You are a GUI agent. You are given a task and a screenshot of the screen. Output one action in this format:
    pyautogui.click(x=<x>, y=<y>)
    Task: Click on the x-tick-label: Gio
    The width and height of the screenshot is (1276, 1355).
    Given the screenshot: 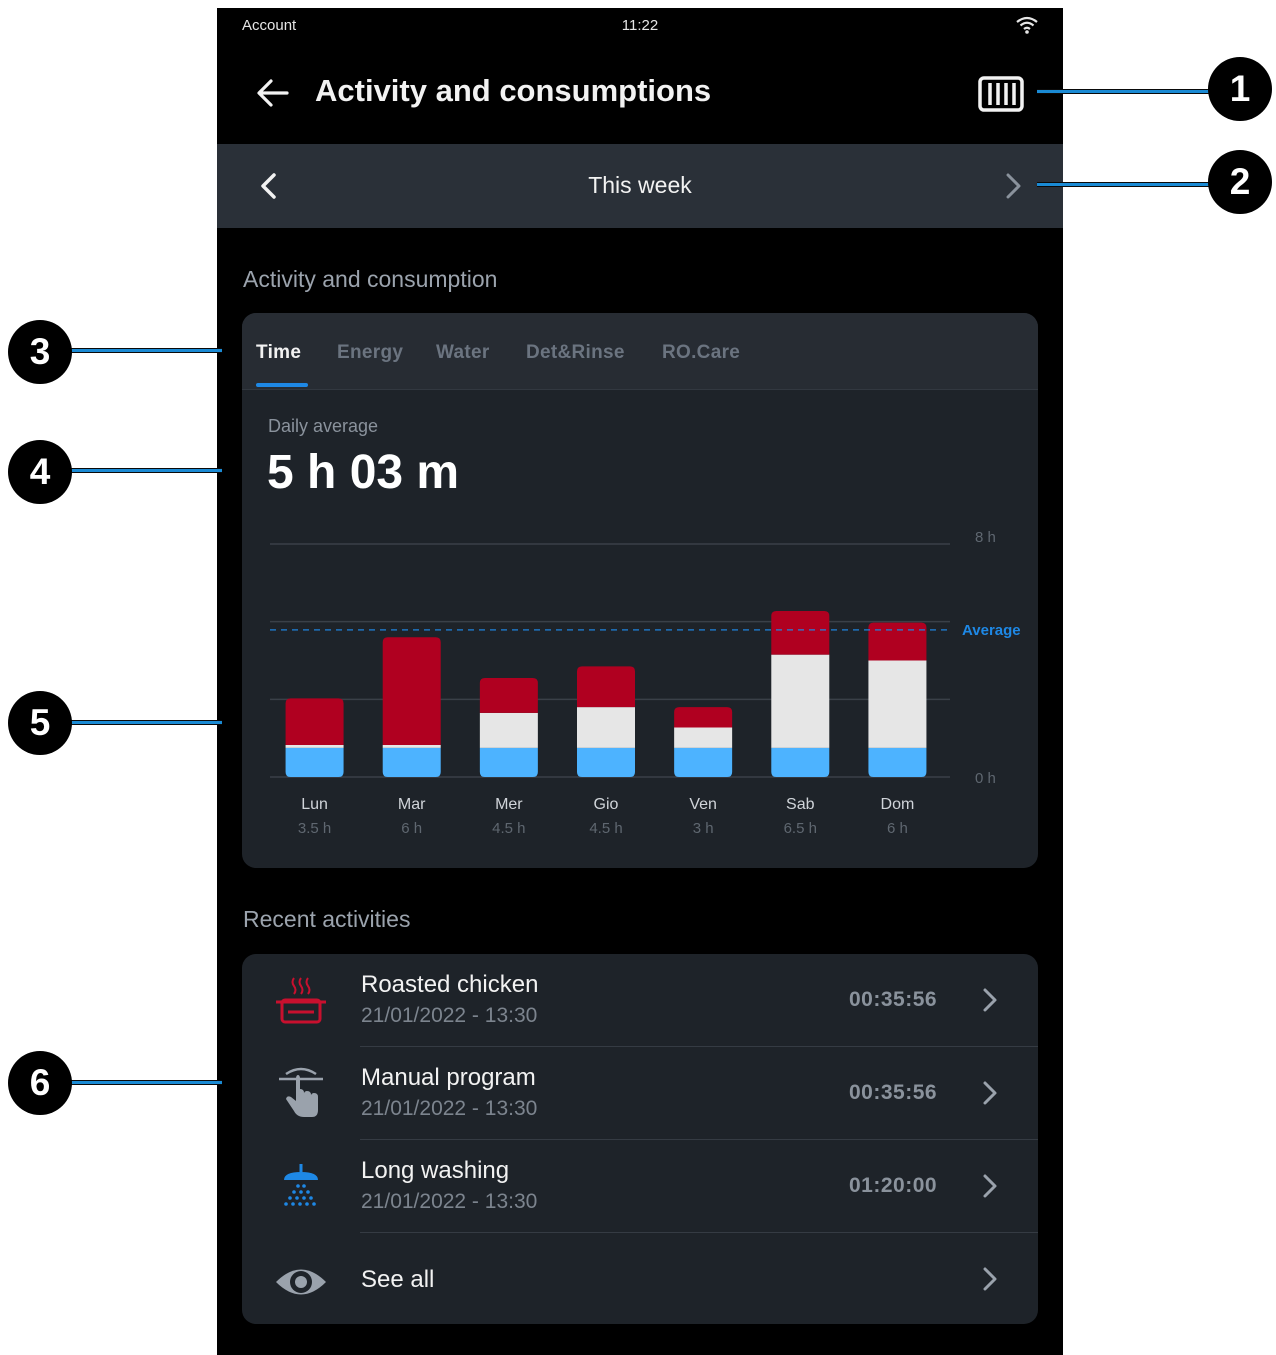 What is the action you would take?
    pyautogui.click(x=606, y=804)
    